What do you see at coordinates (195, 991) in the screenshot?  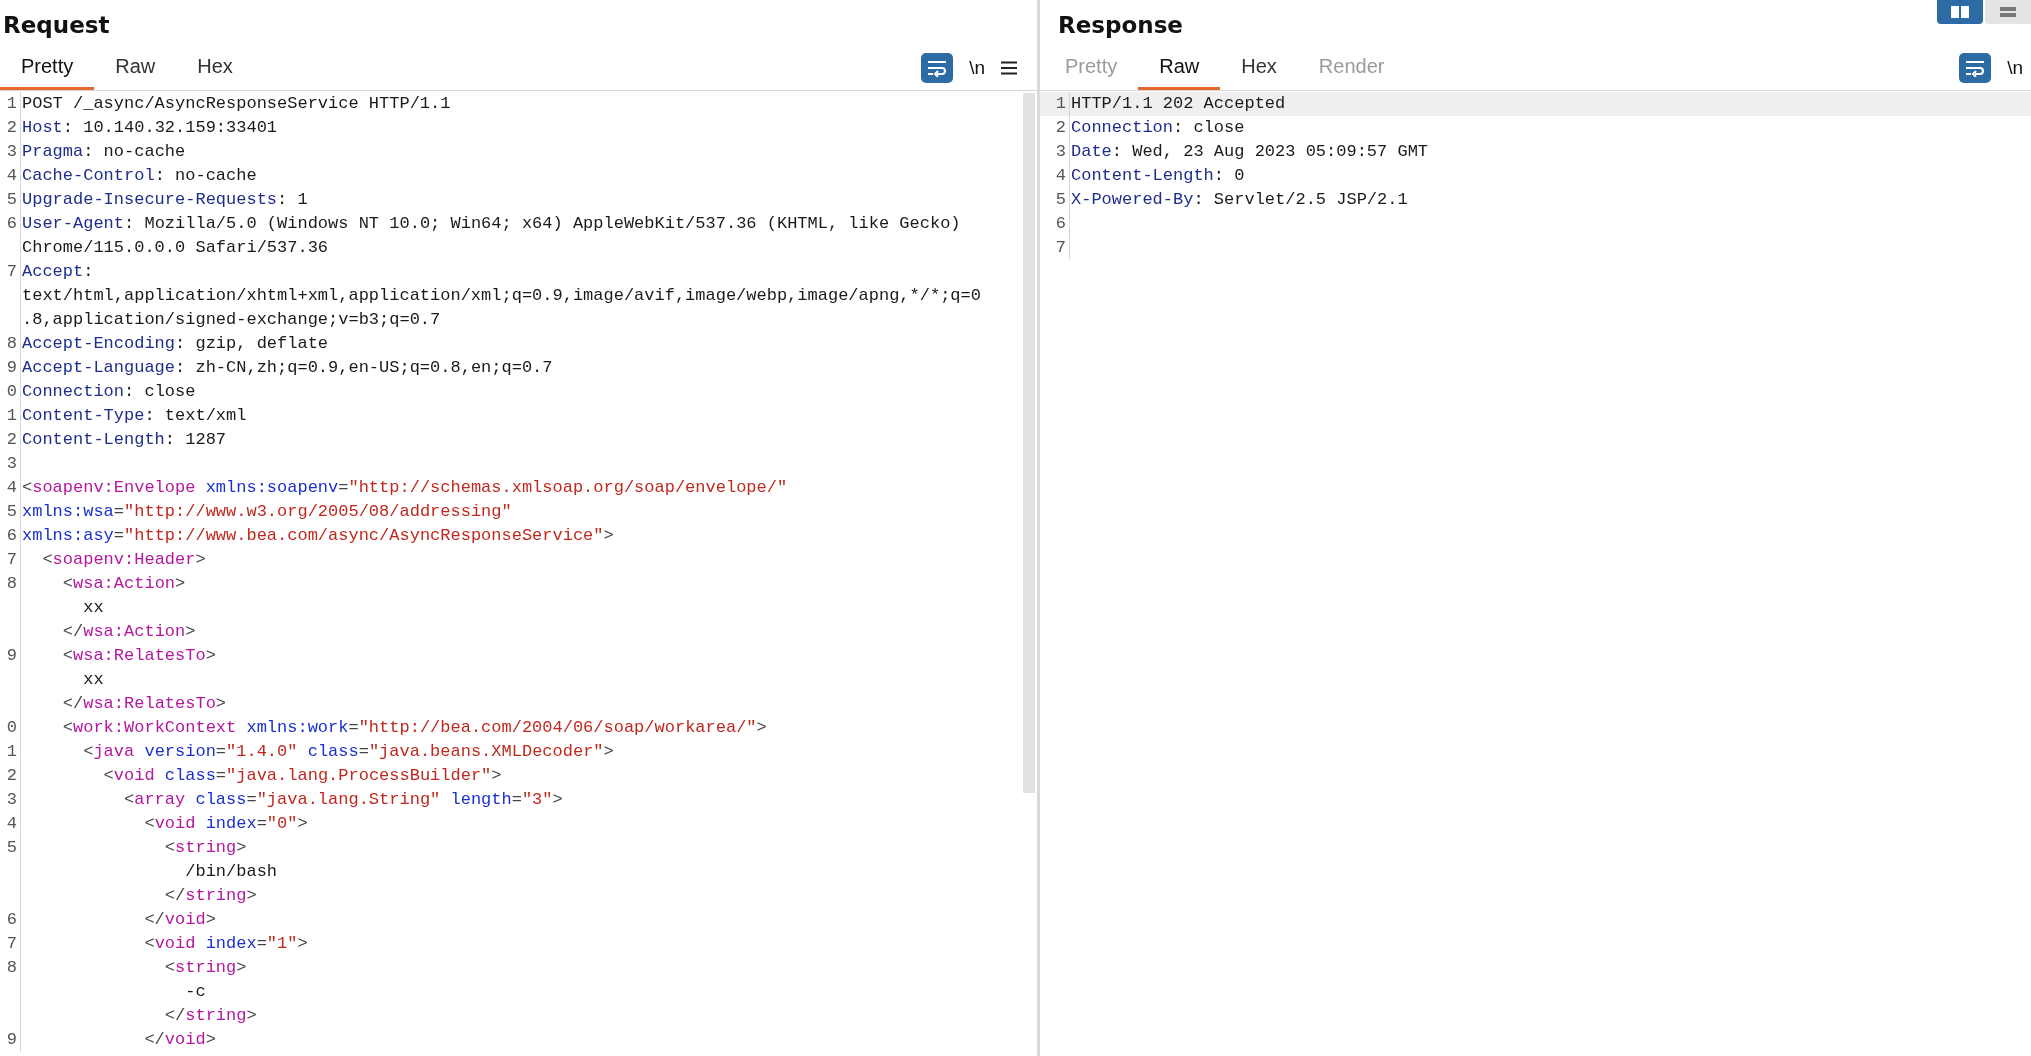 I see `code-line: -c` at bounding box center [195, 991].